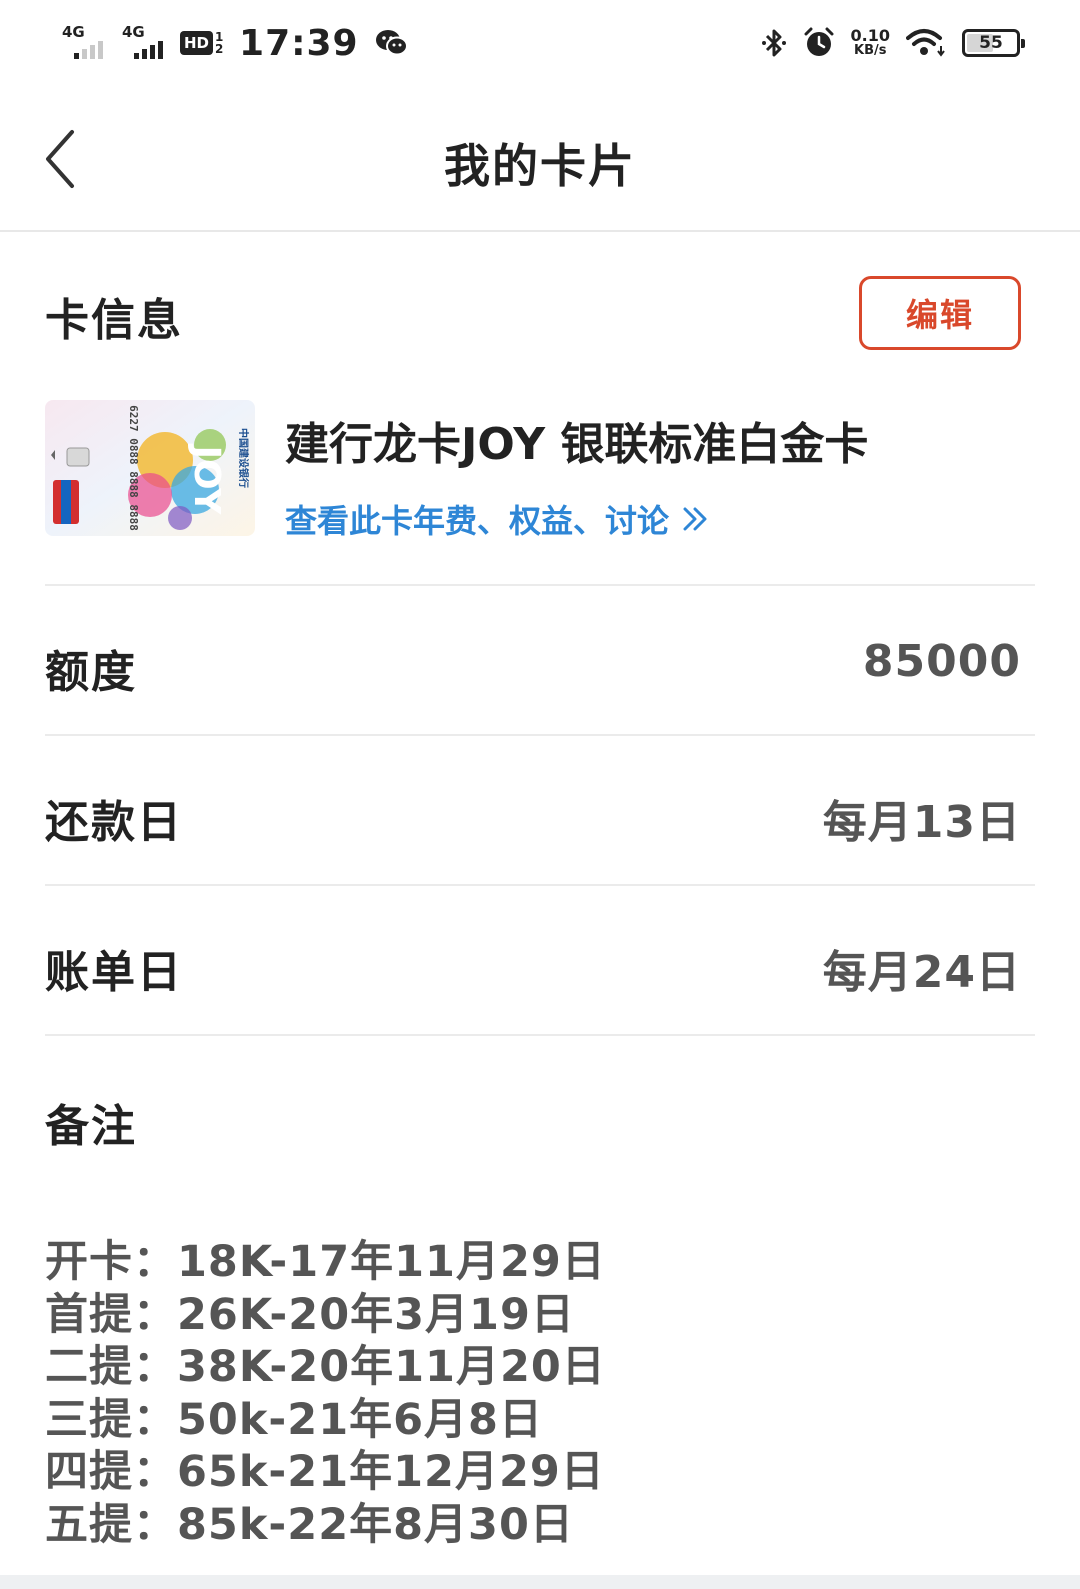  What do you see at coordinates (73, 32) in the screenshot?
I see `sim1-network-type: 4G` at bounding box center [73, 32].